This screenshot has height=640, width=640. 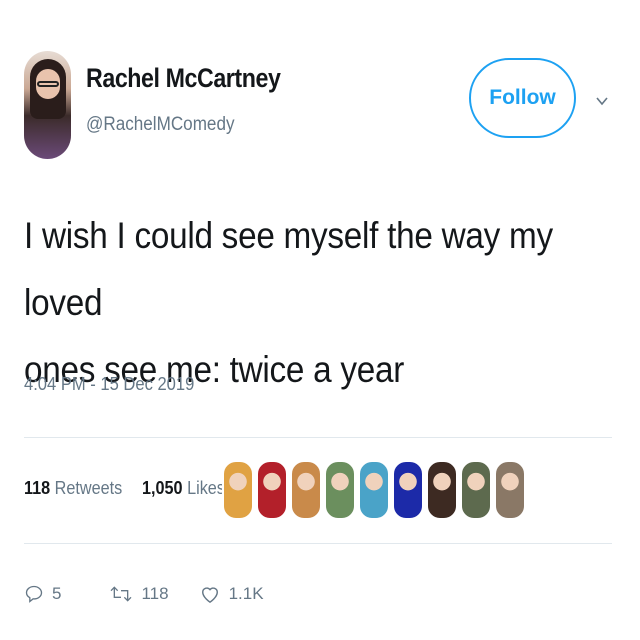 What do you see at coordinates (183, 78) in the screenshot?
I see `author-name: Rachel McCartney` at bounding box center [183, 78].